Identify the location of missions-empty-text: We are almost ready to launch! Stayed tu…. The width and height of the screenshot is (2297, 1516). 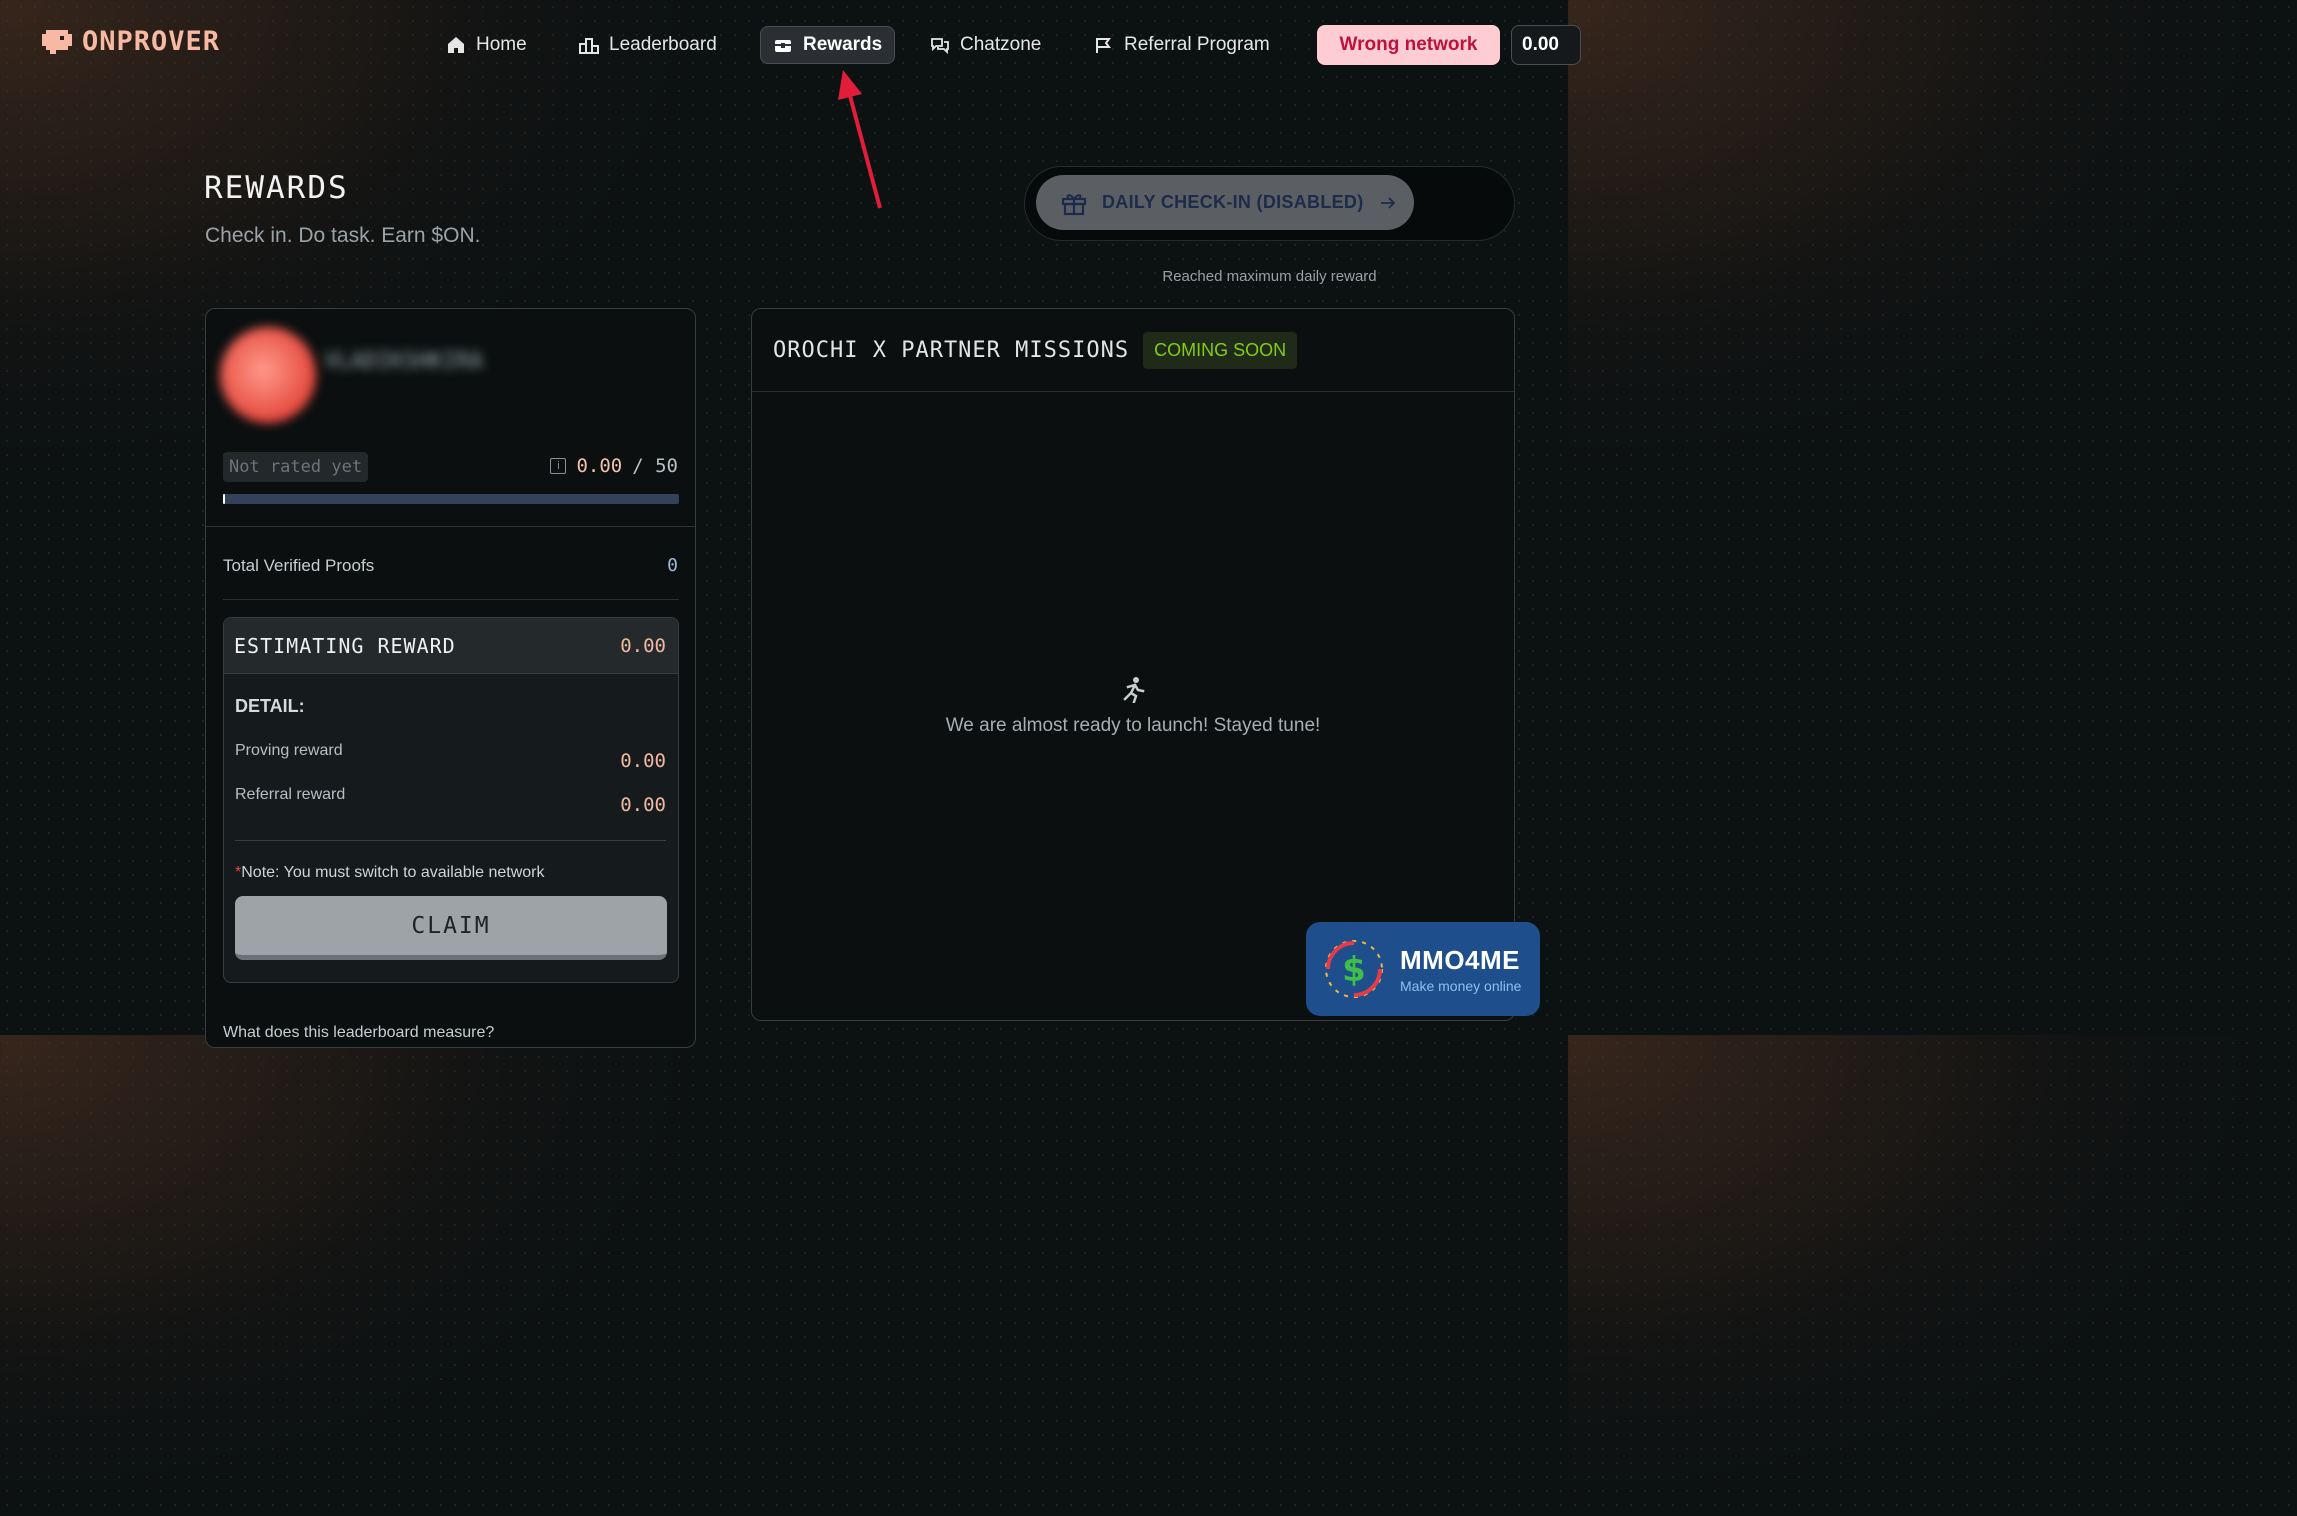
(1133, 725).